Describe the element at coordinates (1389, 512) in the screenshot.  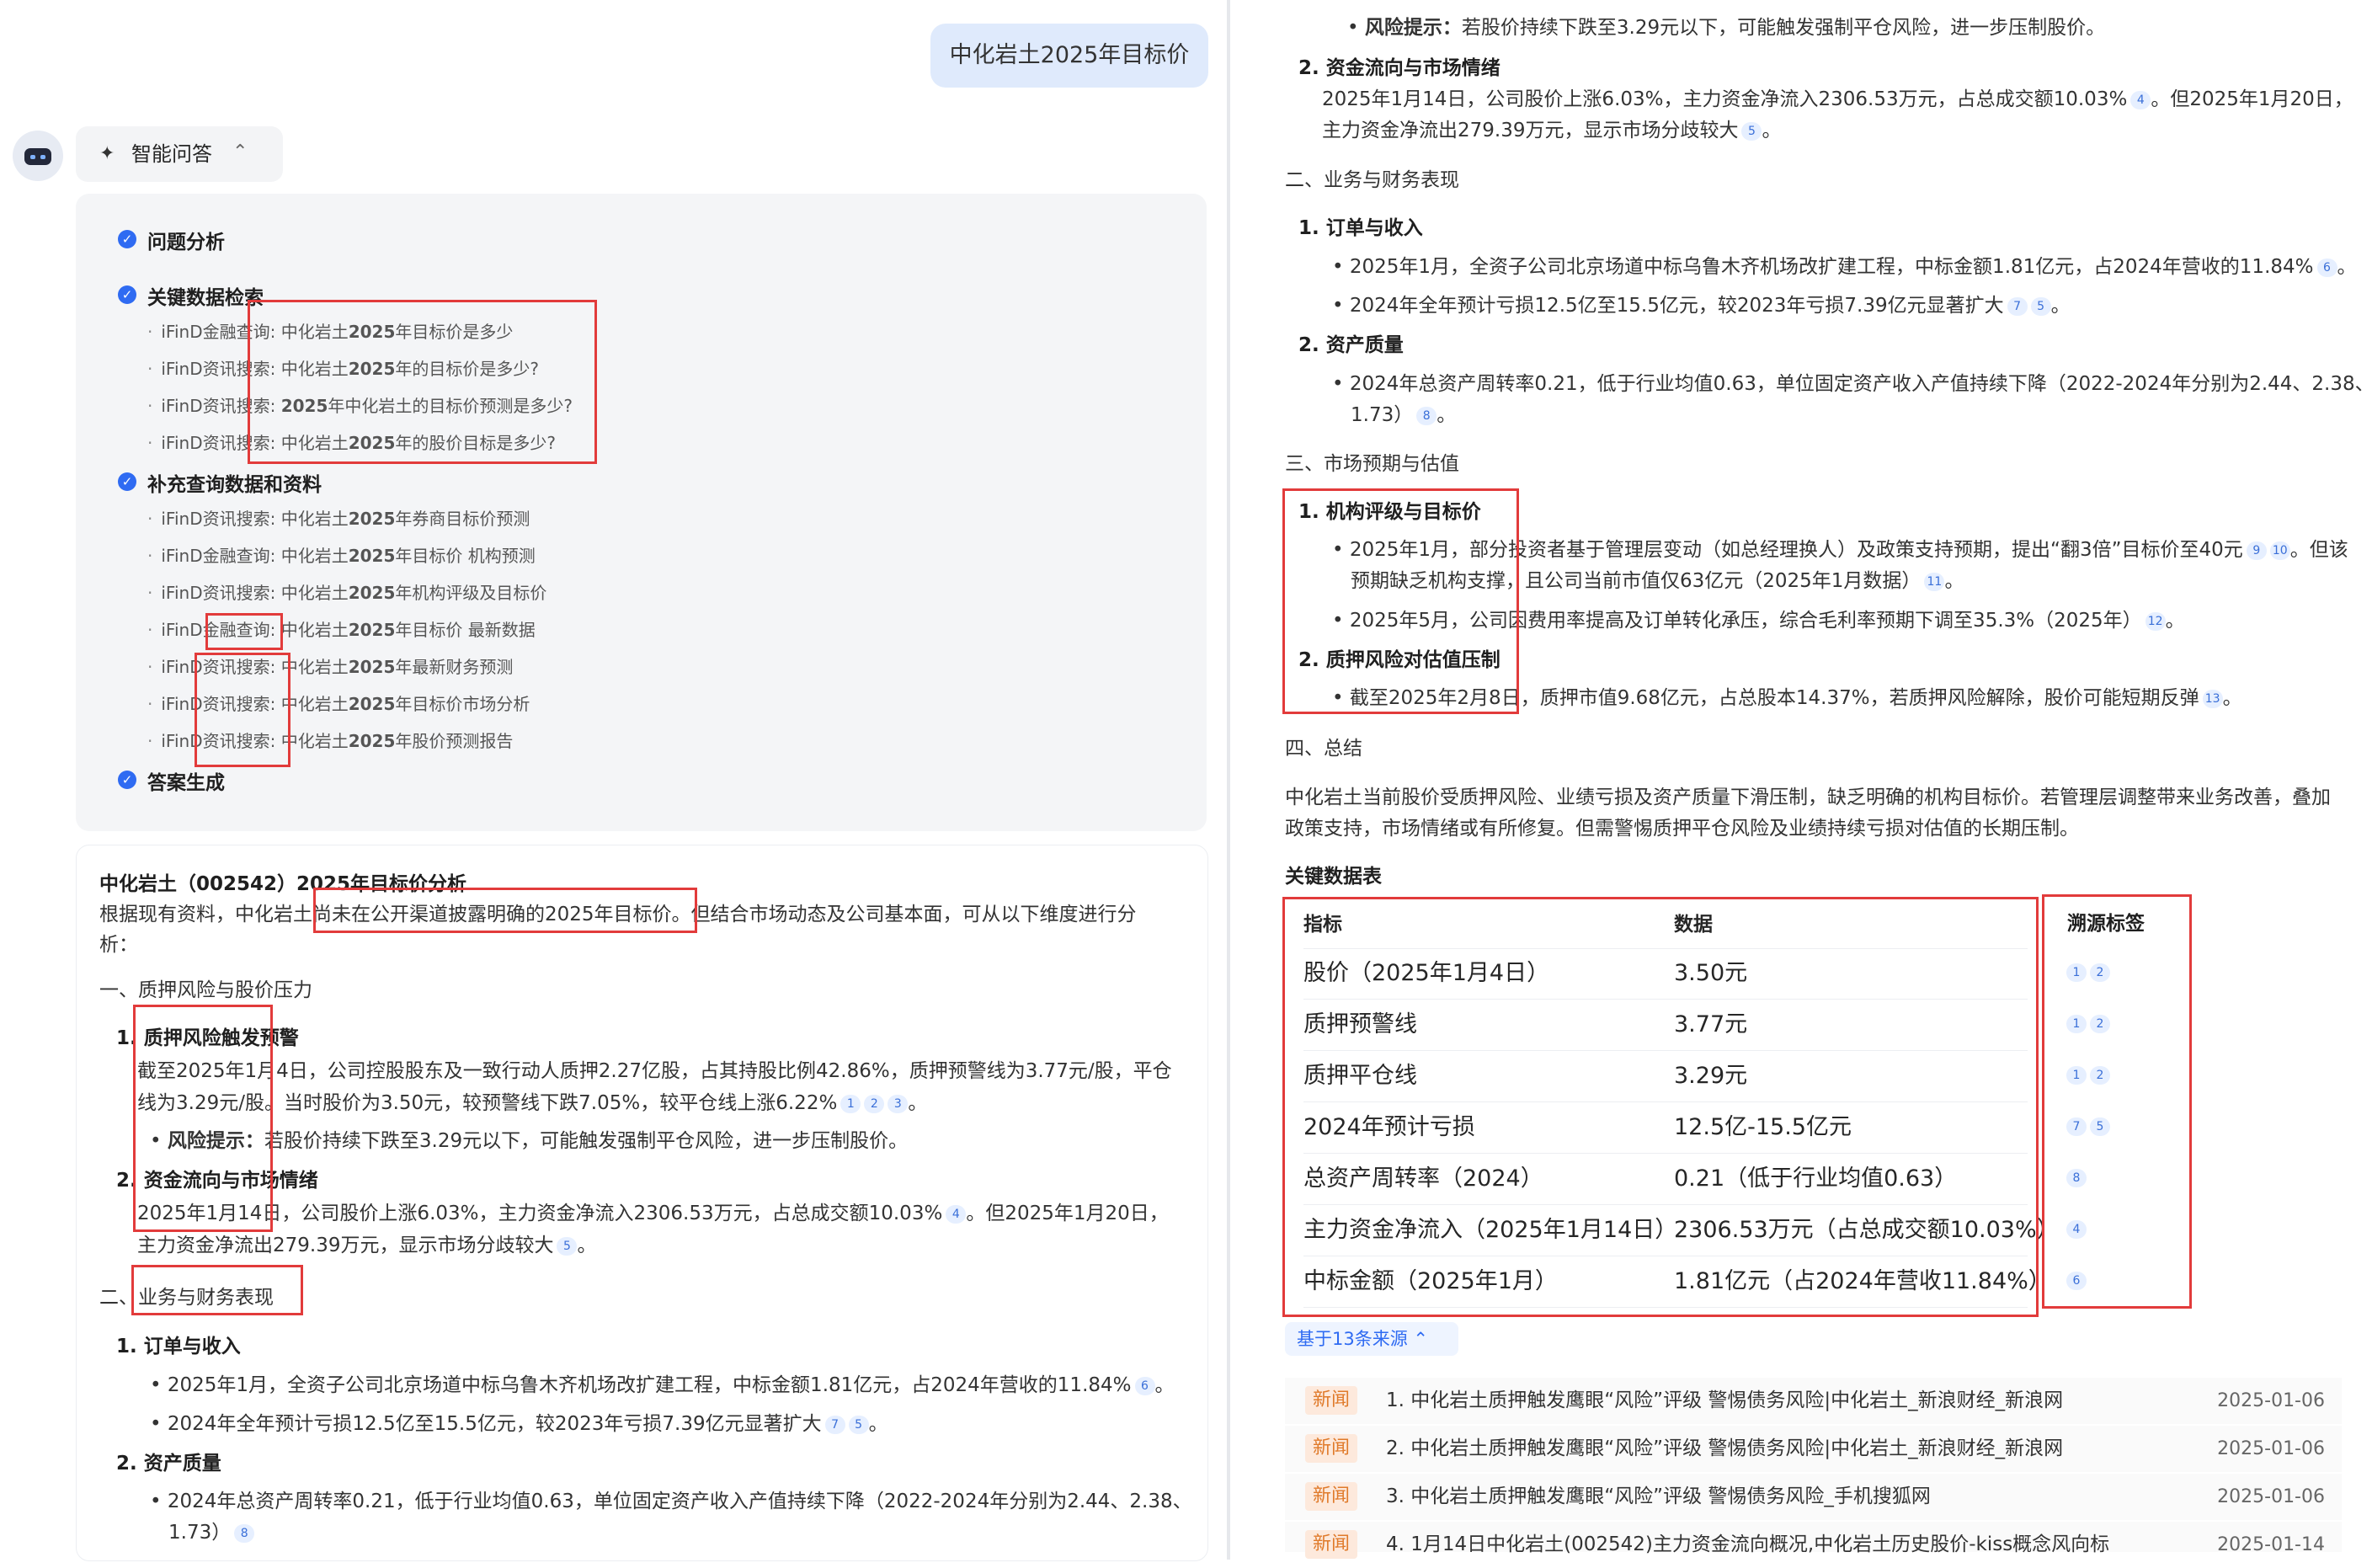
I see `subsection-heading: 1. 机构评级与目标价` at that location.